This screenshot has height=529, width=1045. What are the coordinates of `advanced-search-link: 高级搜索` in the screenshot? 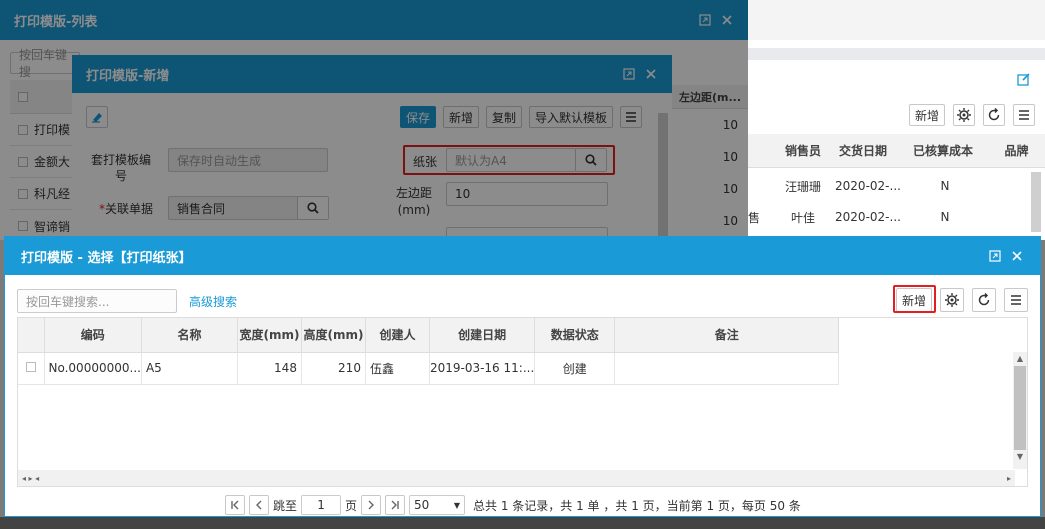 It's located at (213, 301).